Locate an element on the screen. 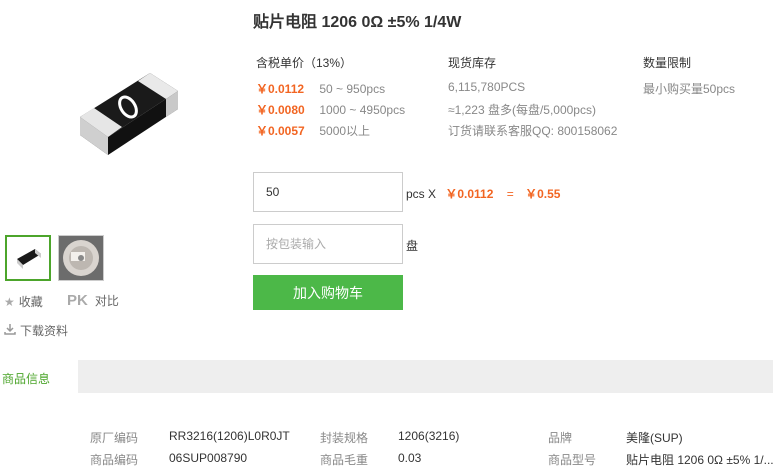  tab-bar is located at coordinates (386, 376).